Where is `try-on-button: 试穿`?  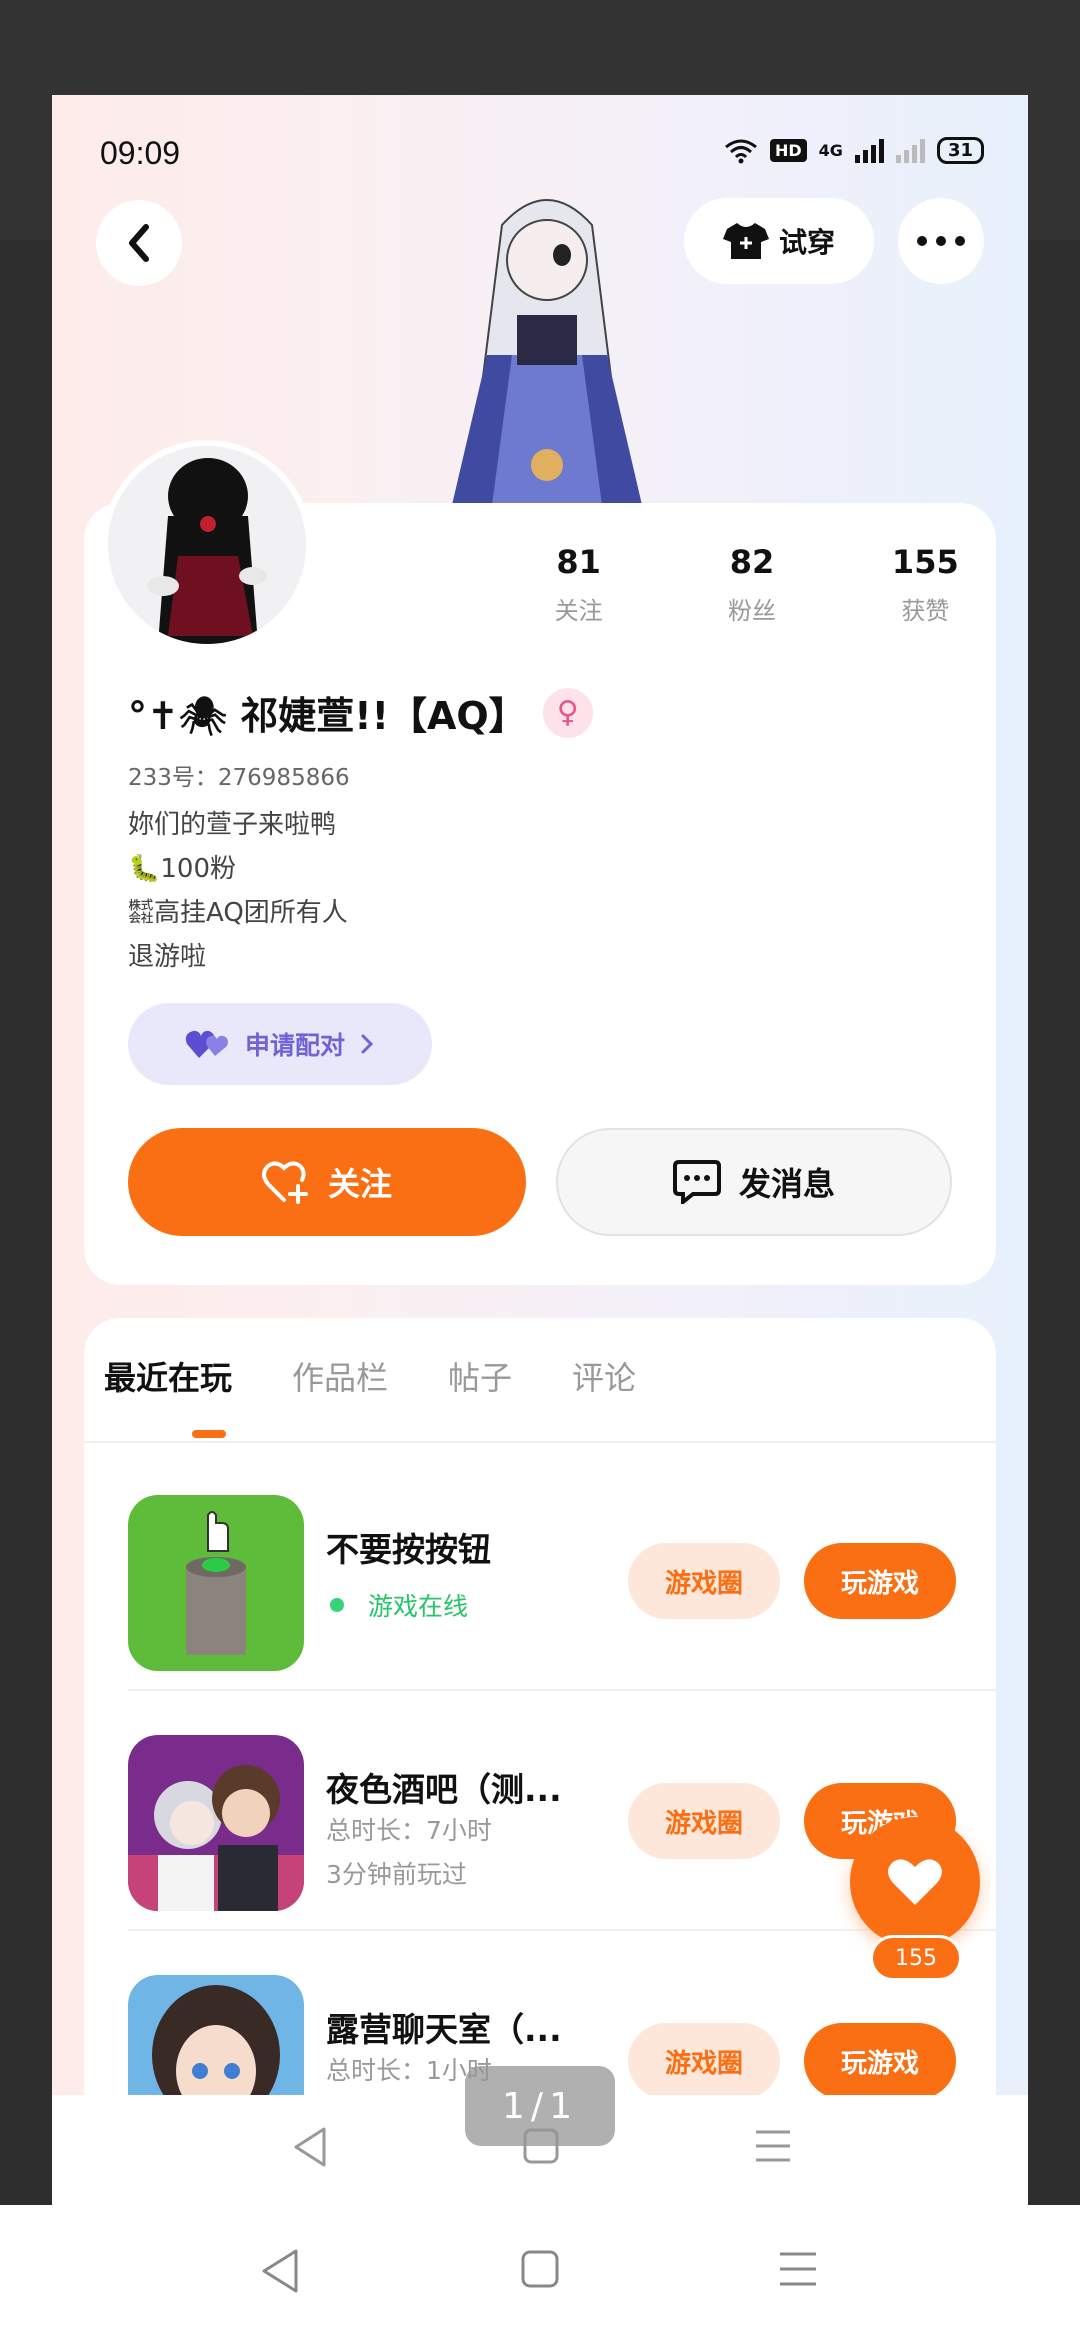 try-on-button: 试穿 is located at coordinates (779, 241).